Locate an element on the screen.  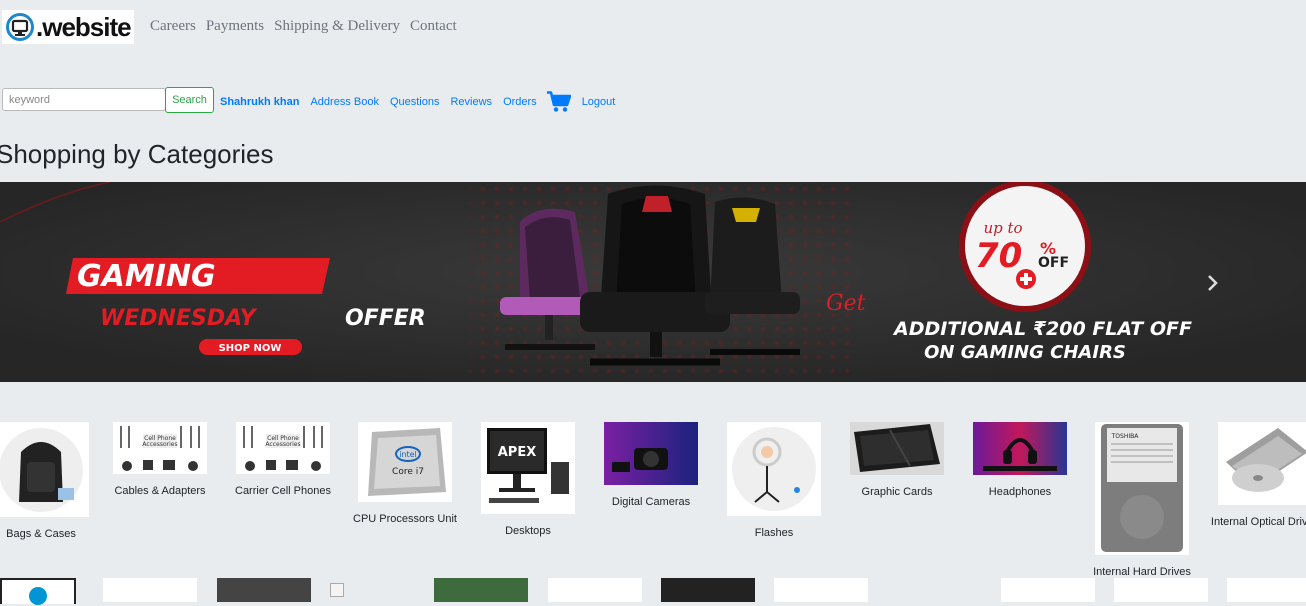
banner-offer-text: OFFER is located at coordinates (385, 318).